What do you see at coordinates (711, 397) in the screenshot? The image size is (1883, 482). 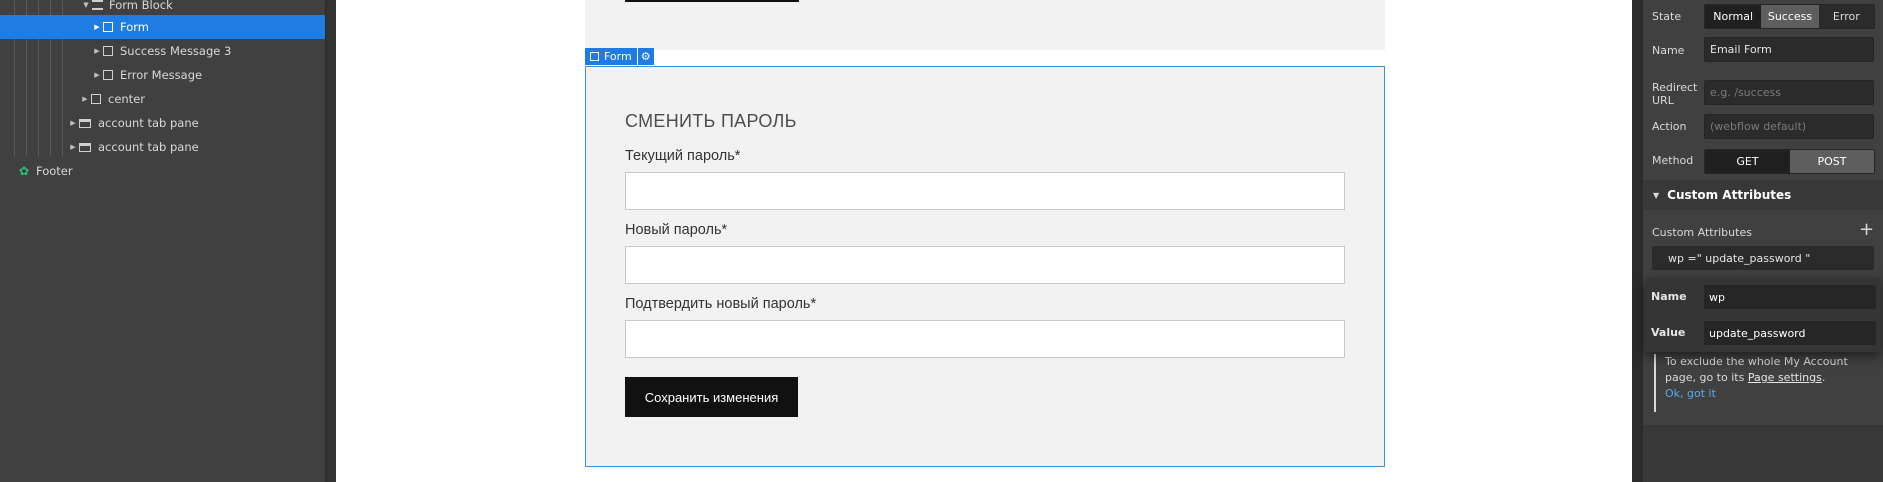 I see `save-changes-button: Сохранить изменения` at bounding box center [711, 397].